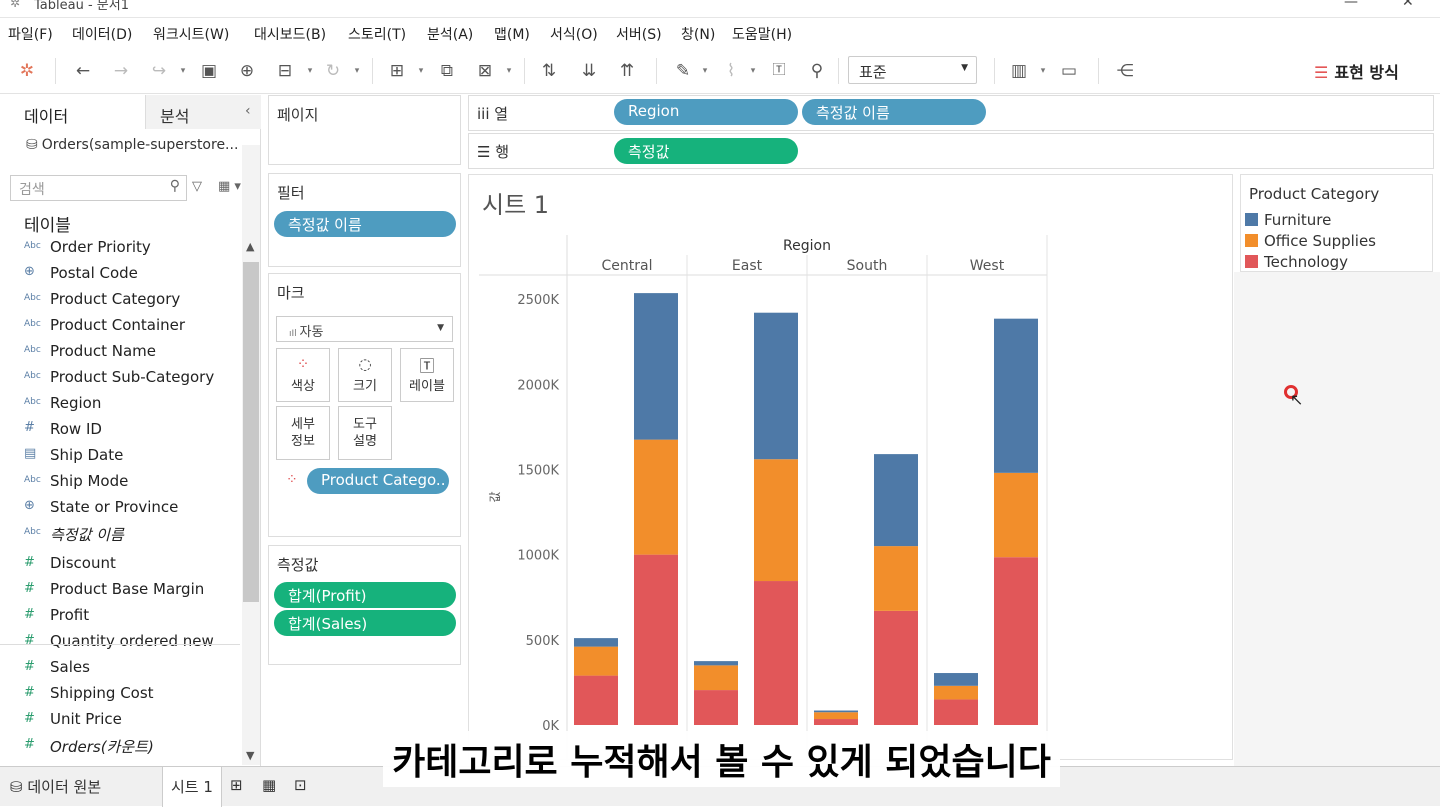 The height and width of the screenshot is (807, 1440). What do you see at coordinates (596, 642) in the screenshot?
I see `bar-segment-central-profit-furniture` at bounding box center [596, 642].